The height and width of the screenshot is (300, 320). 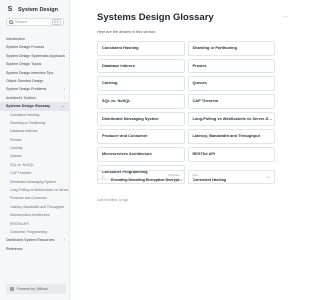 I want to click on article-card: Proxies, so click(x=231, y=66).